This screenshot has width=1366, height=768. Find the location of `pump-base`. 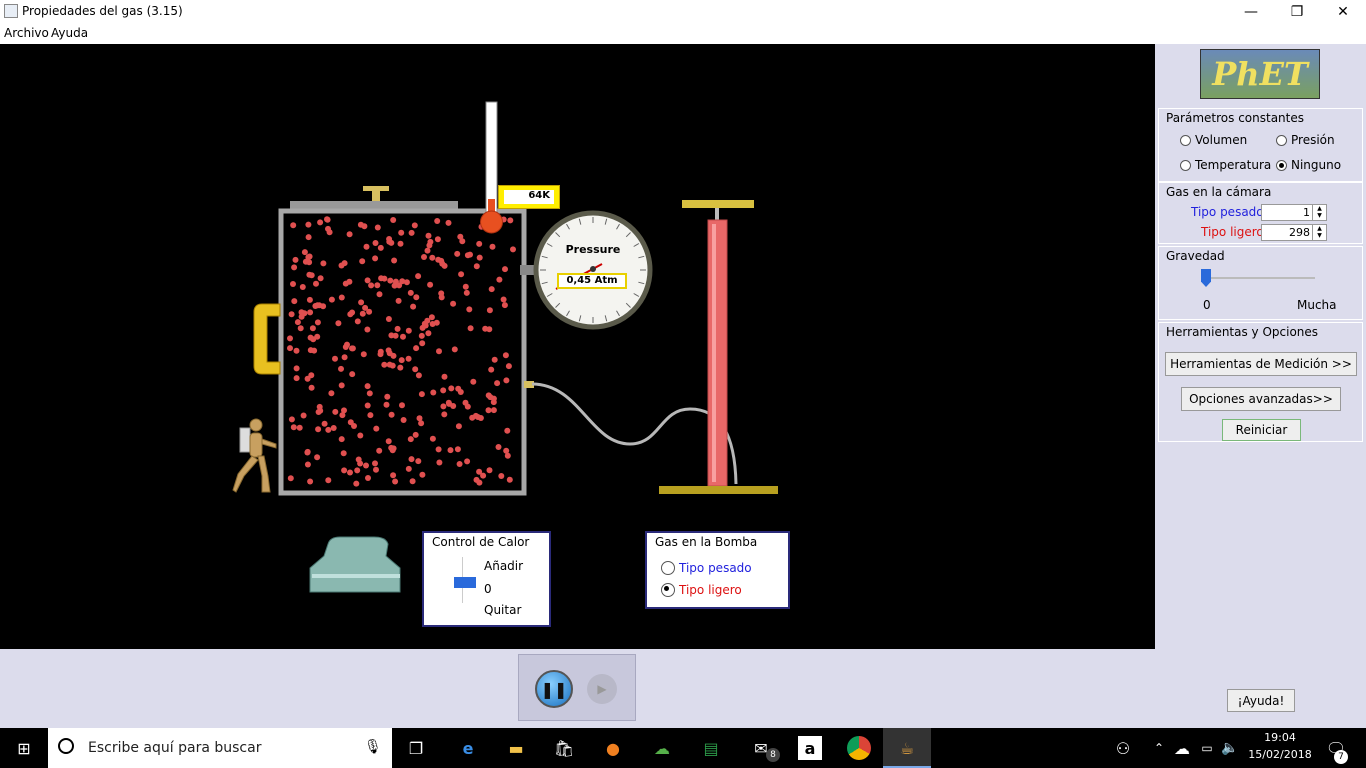

pump-base is located at coordinates (718, 490).